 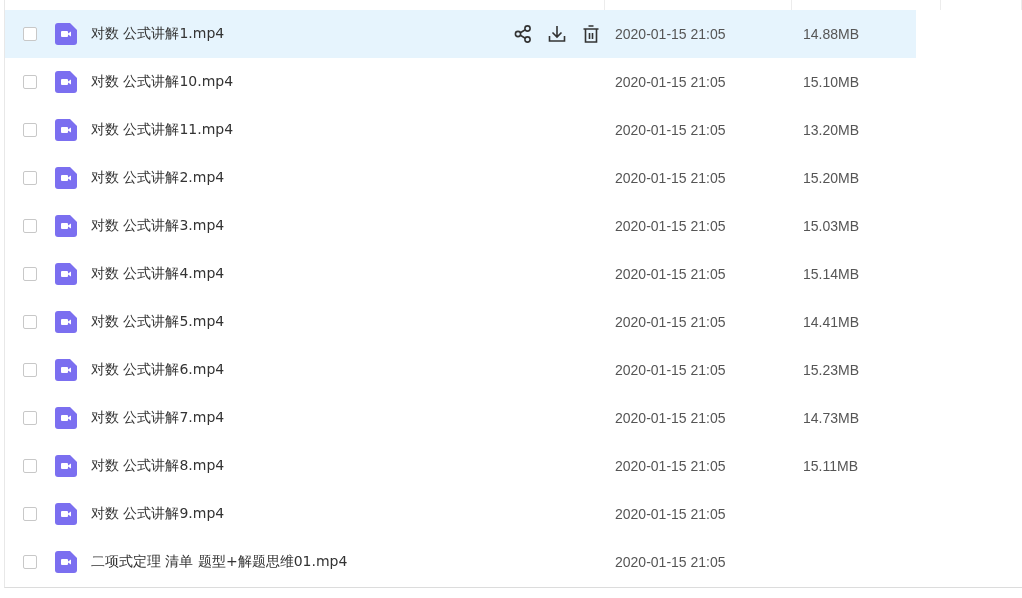 I want to click on download-icon, so click(x=557, y=34).